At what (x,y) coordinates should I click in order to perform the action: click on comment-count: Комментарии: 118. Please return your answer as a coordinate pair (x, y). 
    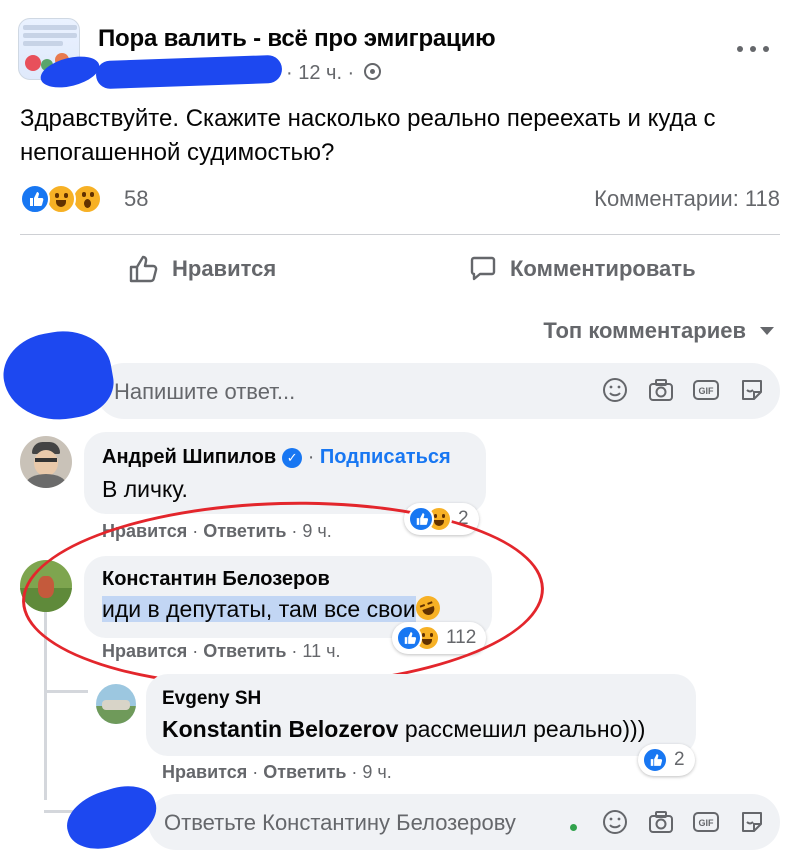
    Looking at the image, I should click on (687, 199).